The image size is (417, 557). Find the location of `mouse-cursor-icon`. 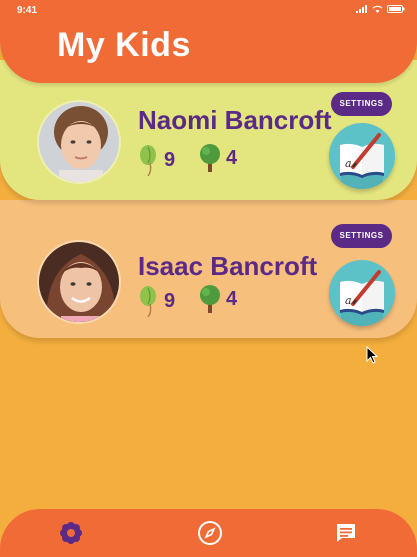

mouse-cursor-icon is located at coordinates (372, 355).